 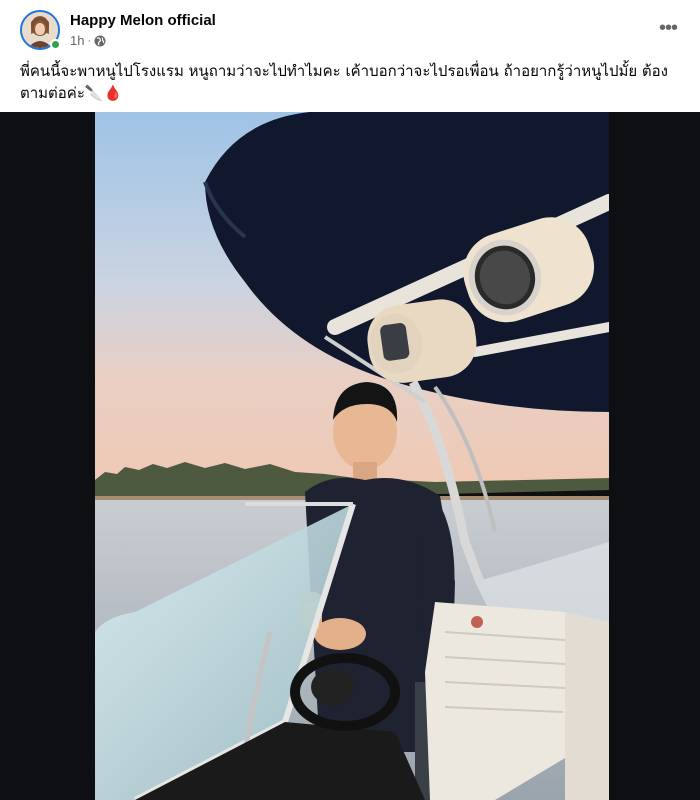 I want to click on online-status-dot, so click(x=55, y=44).